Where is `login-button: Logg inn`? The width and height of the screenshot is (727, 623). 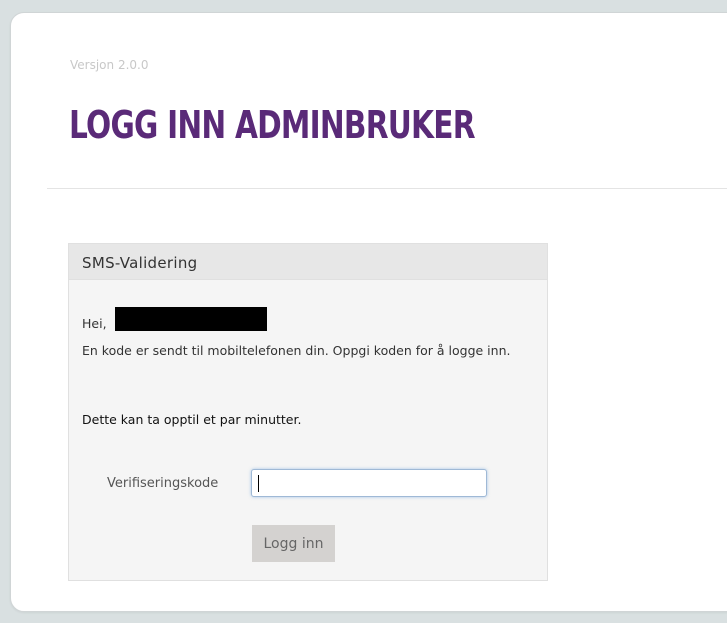
login-button: Logg inn is located at coordinates (293, 543).